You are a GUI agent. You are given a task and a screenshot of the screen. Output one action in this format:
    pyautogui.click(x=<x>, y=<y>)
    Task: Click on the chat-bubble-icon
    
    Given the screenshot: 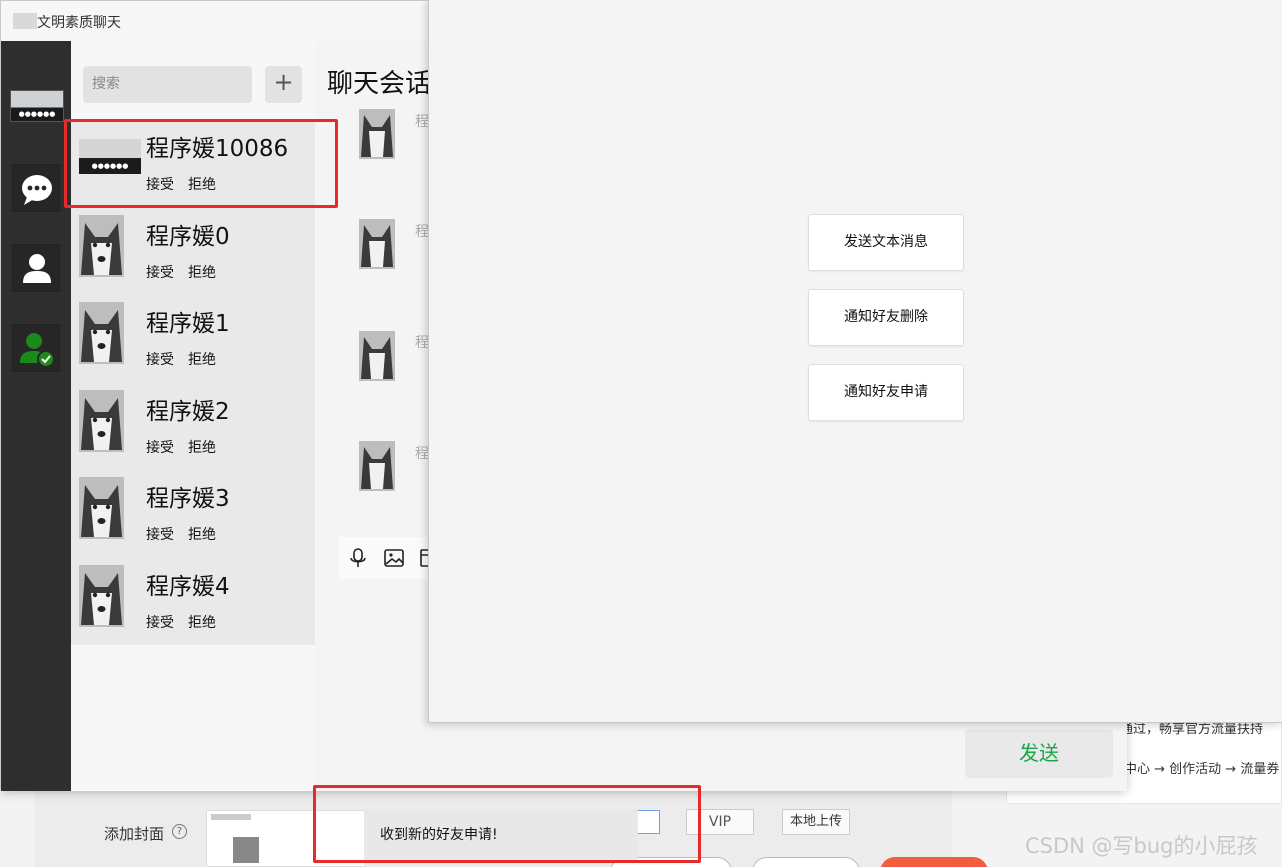 What is the action you would take?
    pyautogui.click(x=37, y=190)
    